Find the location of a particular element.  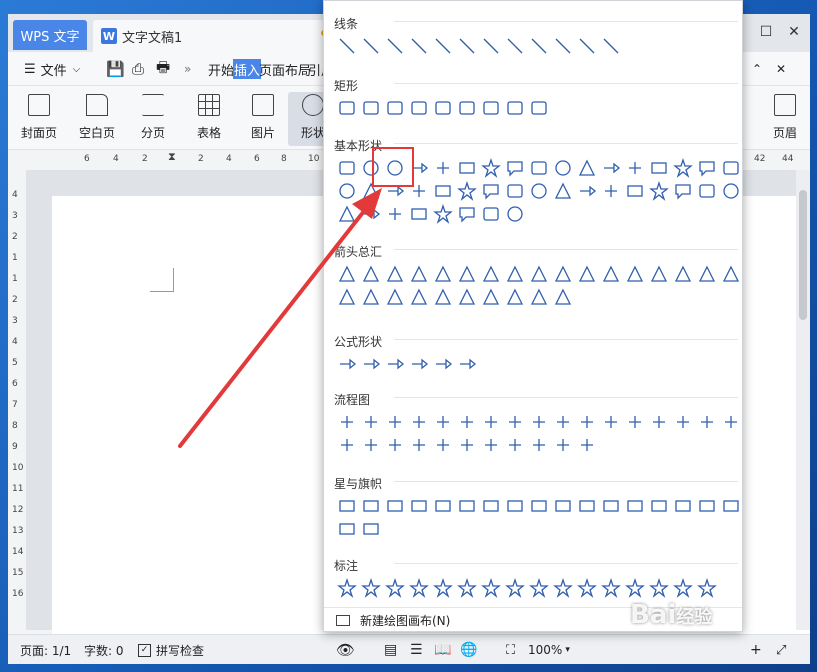

outline-view-icon: ☰ is located at coordinates (416, 649).